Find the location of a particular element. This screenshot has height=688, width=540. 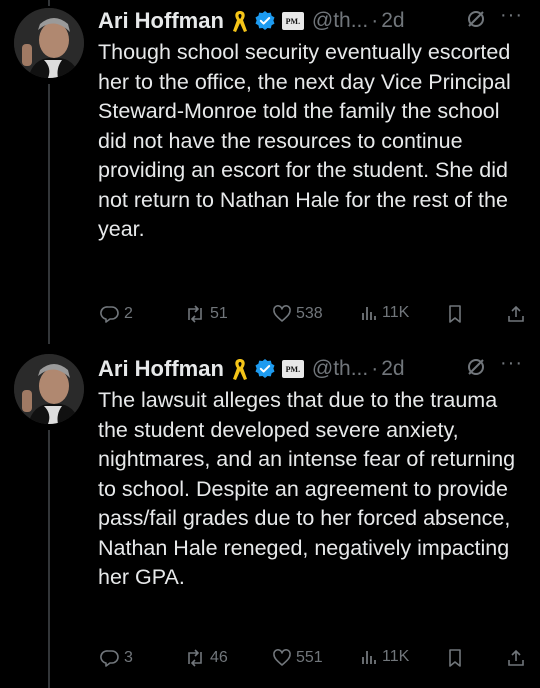

action-bar: 2 51 538 11K is located at coordinates (313, 316).